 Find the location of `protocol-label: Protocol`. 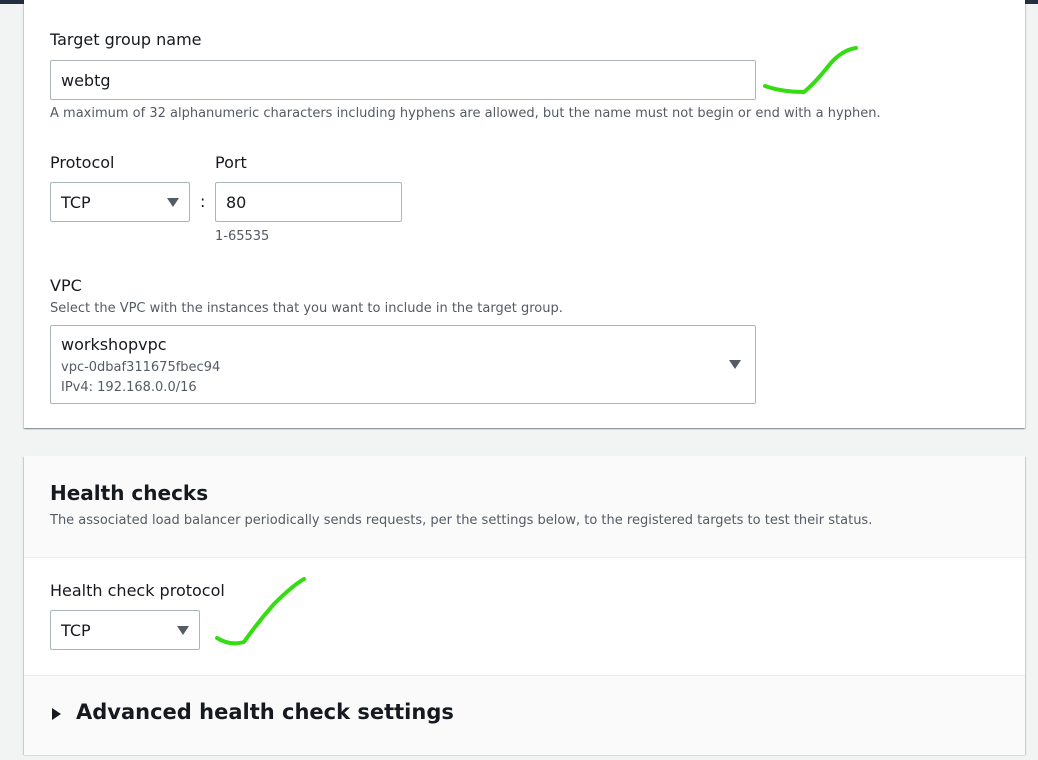

protocol-label: Protocol is located at coordinates (82, 162).